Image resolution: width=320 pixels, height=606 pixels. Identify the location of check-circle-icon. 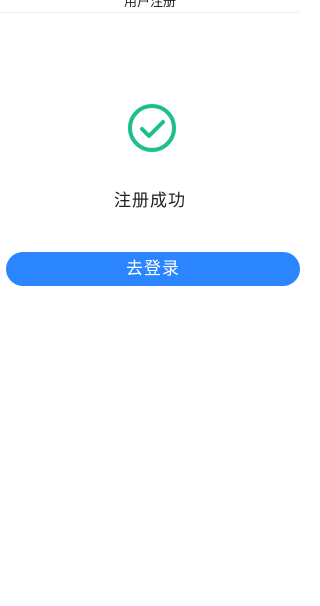
(152, 128).